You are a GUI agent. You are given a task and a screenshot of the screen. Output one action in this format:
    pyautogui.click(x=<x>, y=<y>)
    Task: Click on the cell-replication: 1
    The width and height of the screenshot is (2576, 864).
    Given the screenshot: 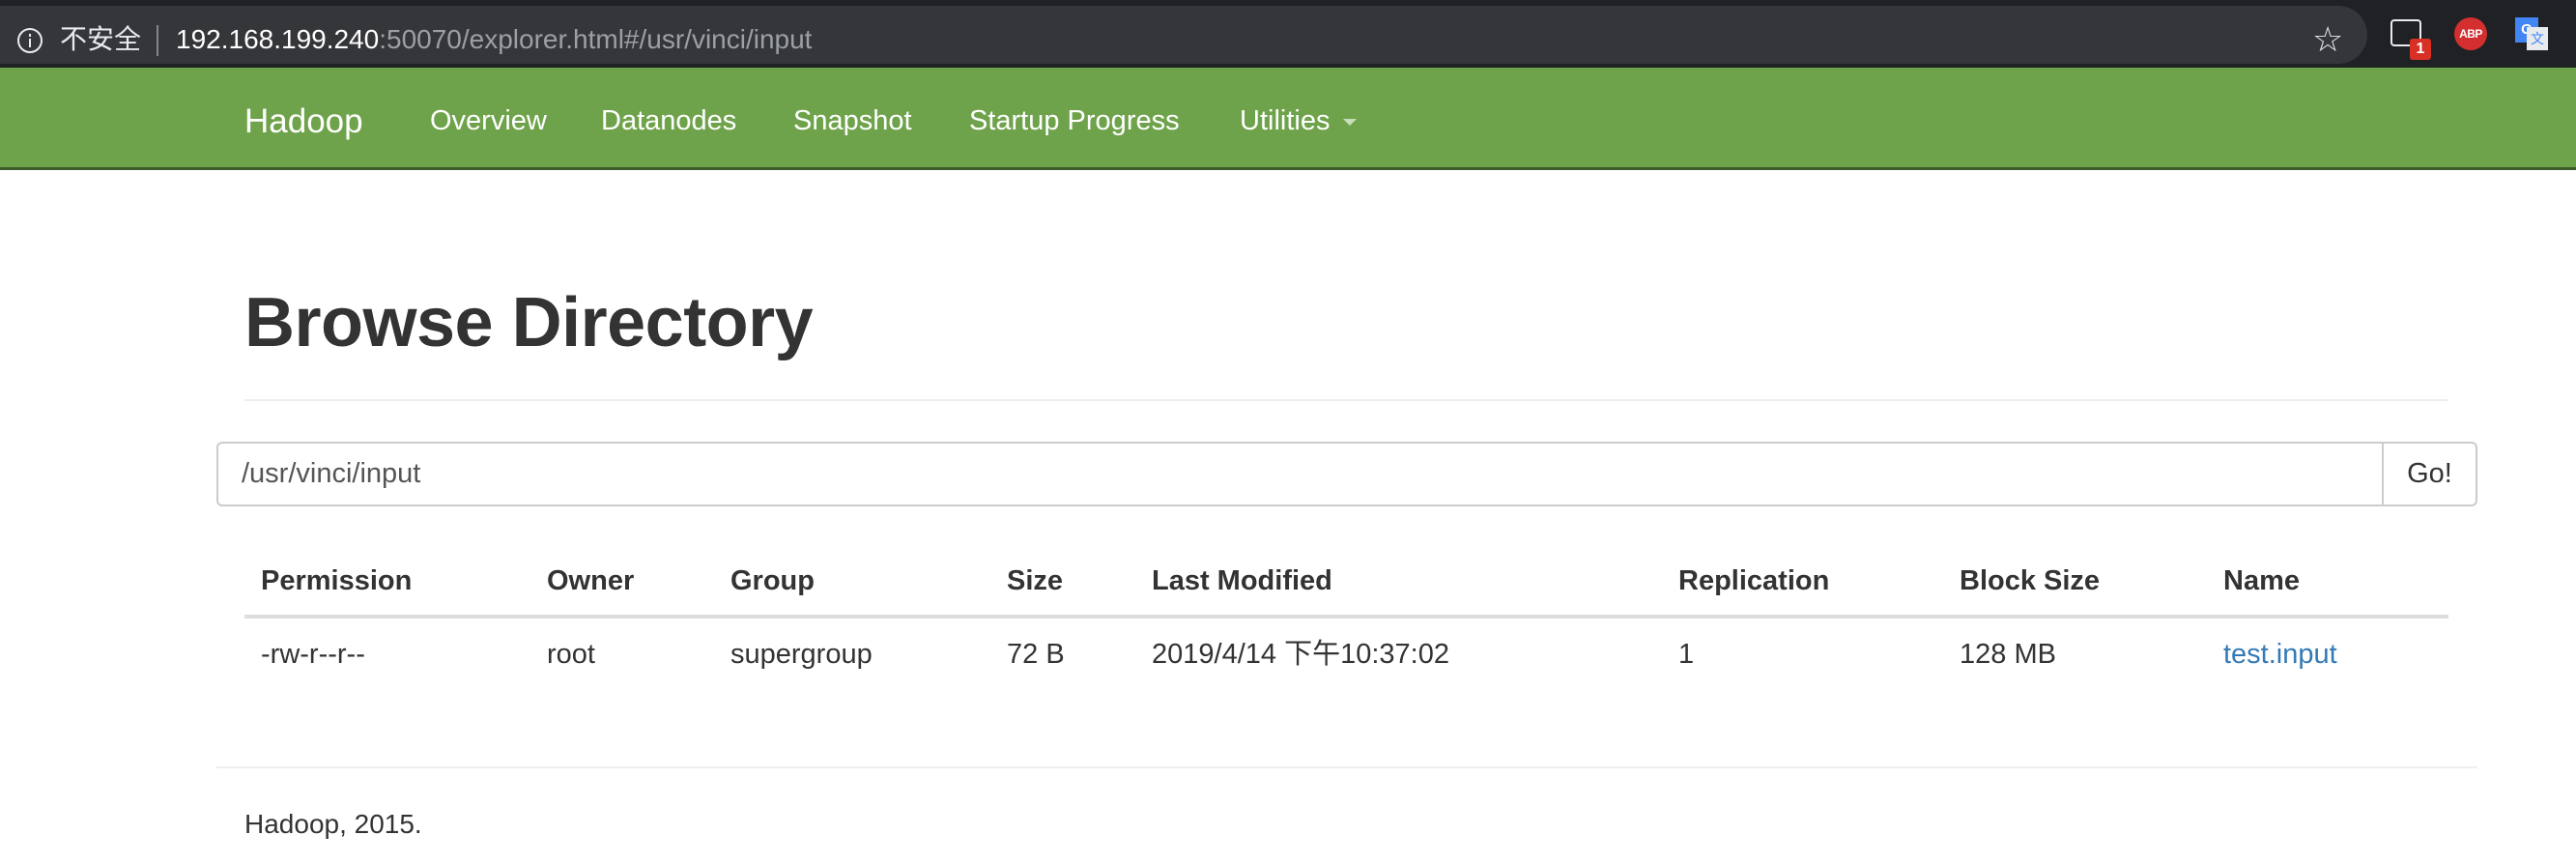 What is the action you would take?
    pyautogui.click(x=1687, y=654)
    